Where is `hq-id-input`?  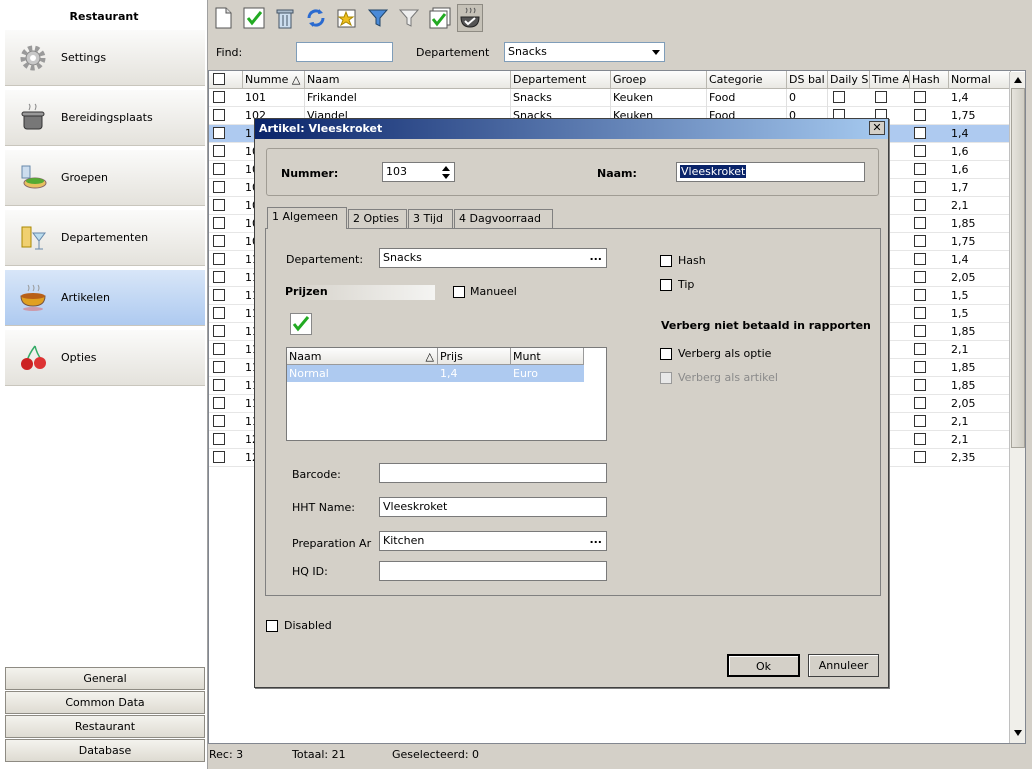
hq-id-input is located at coordinates (493, 571).